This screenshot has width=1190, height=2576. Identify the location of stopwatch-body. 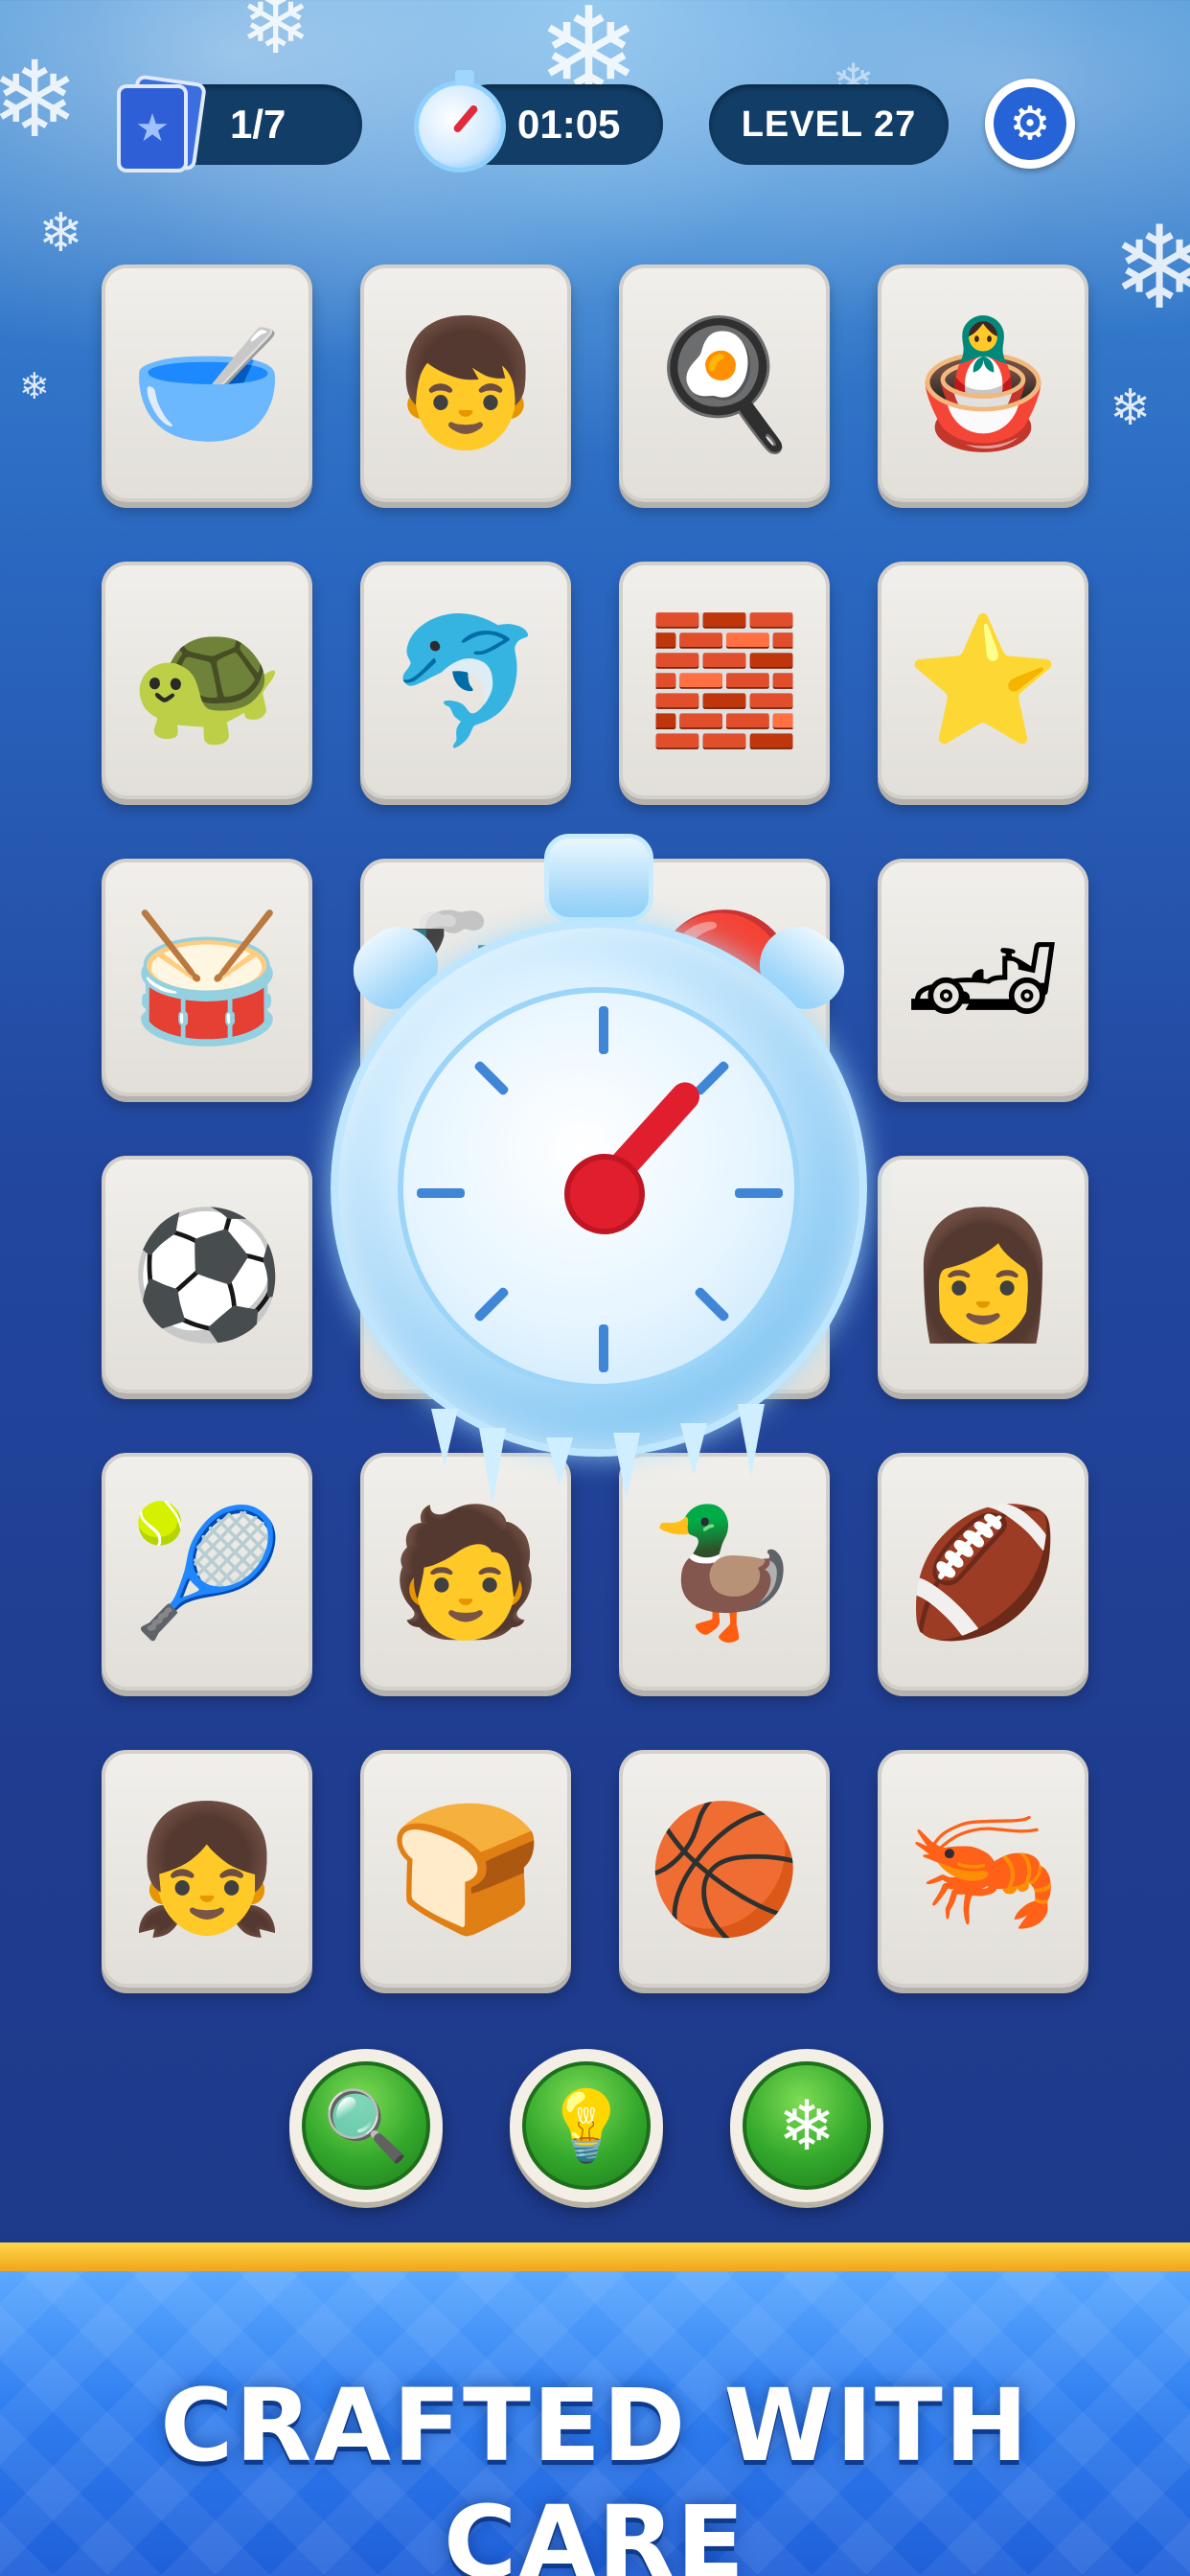
(599, 1188).